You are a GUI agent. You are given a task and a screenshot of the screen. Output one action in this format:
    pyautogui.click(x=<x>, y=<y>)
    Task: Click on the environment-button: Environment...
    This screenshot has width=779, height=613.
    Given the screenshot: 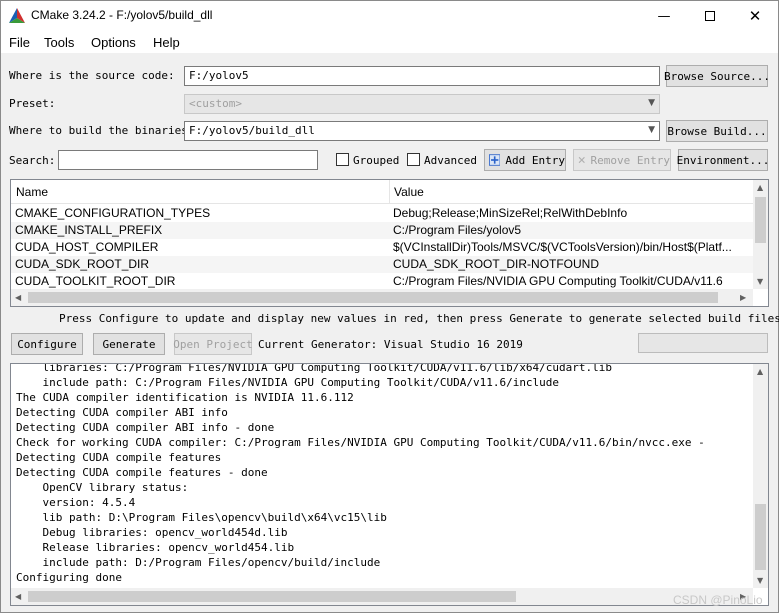 What is the action you would take?
    pyautogui.click(x=723, y=160)
    